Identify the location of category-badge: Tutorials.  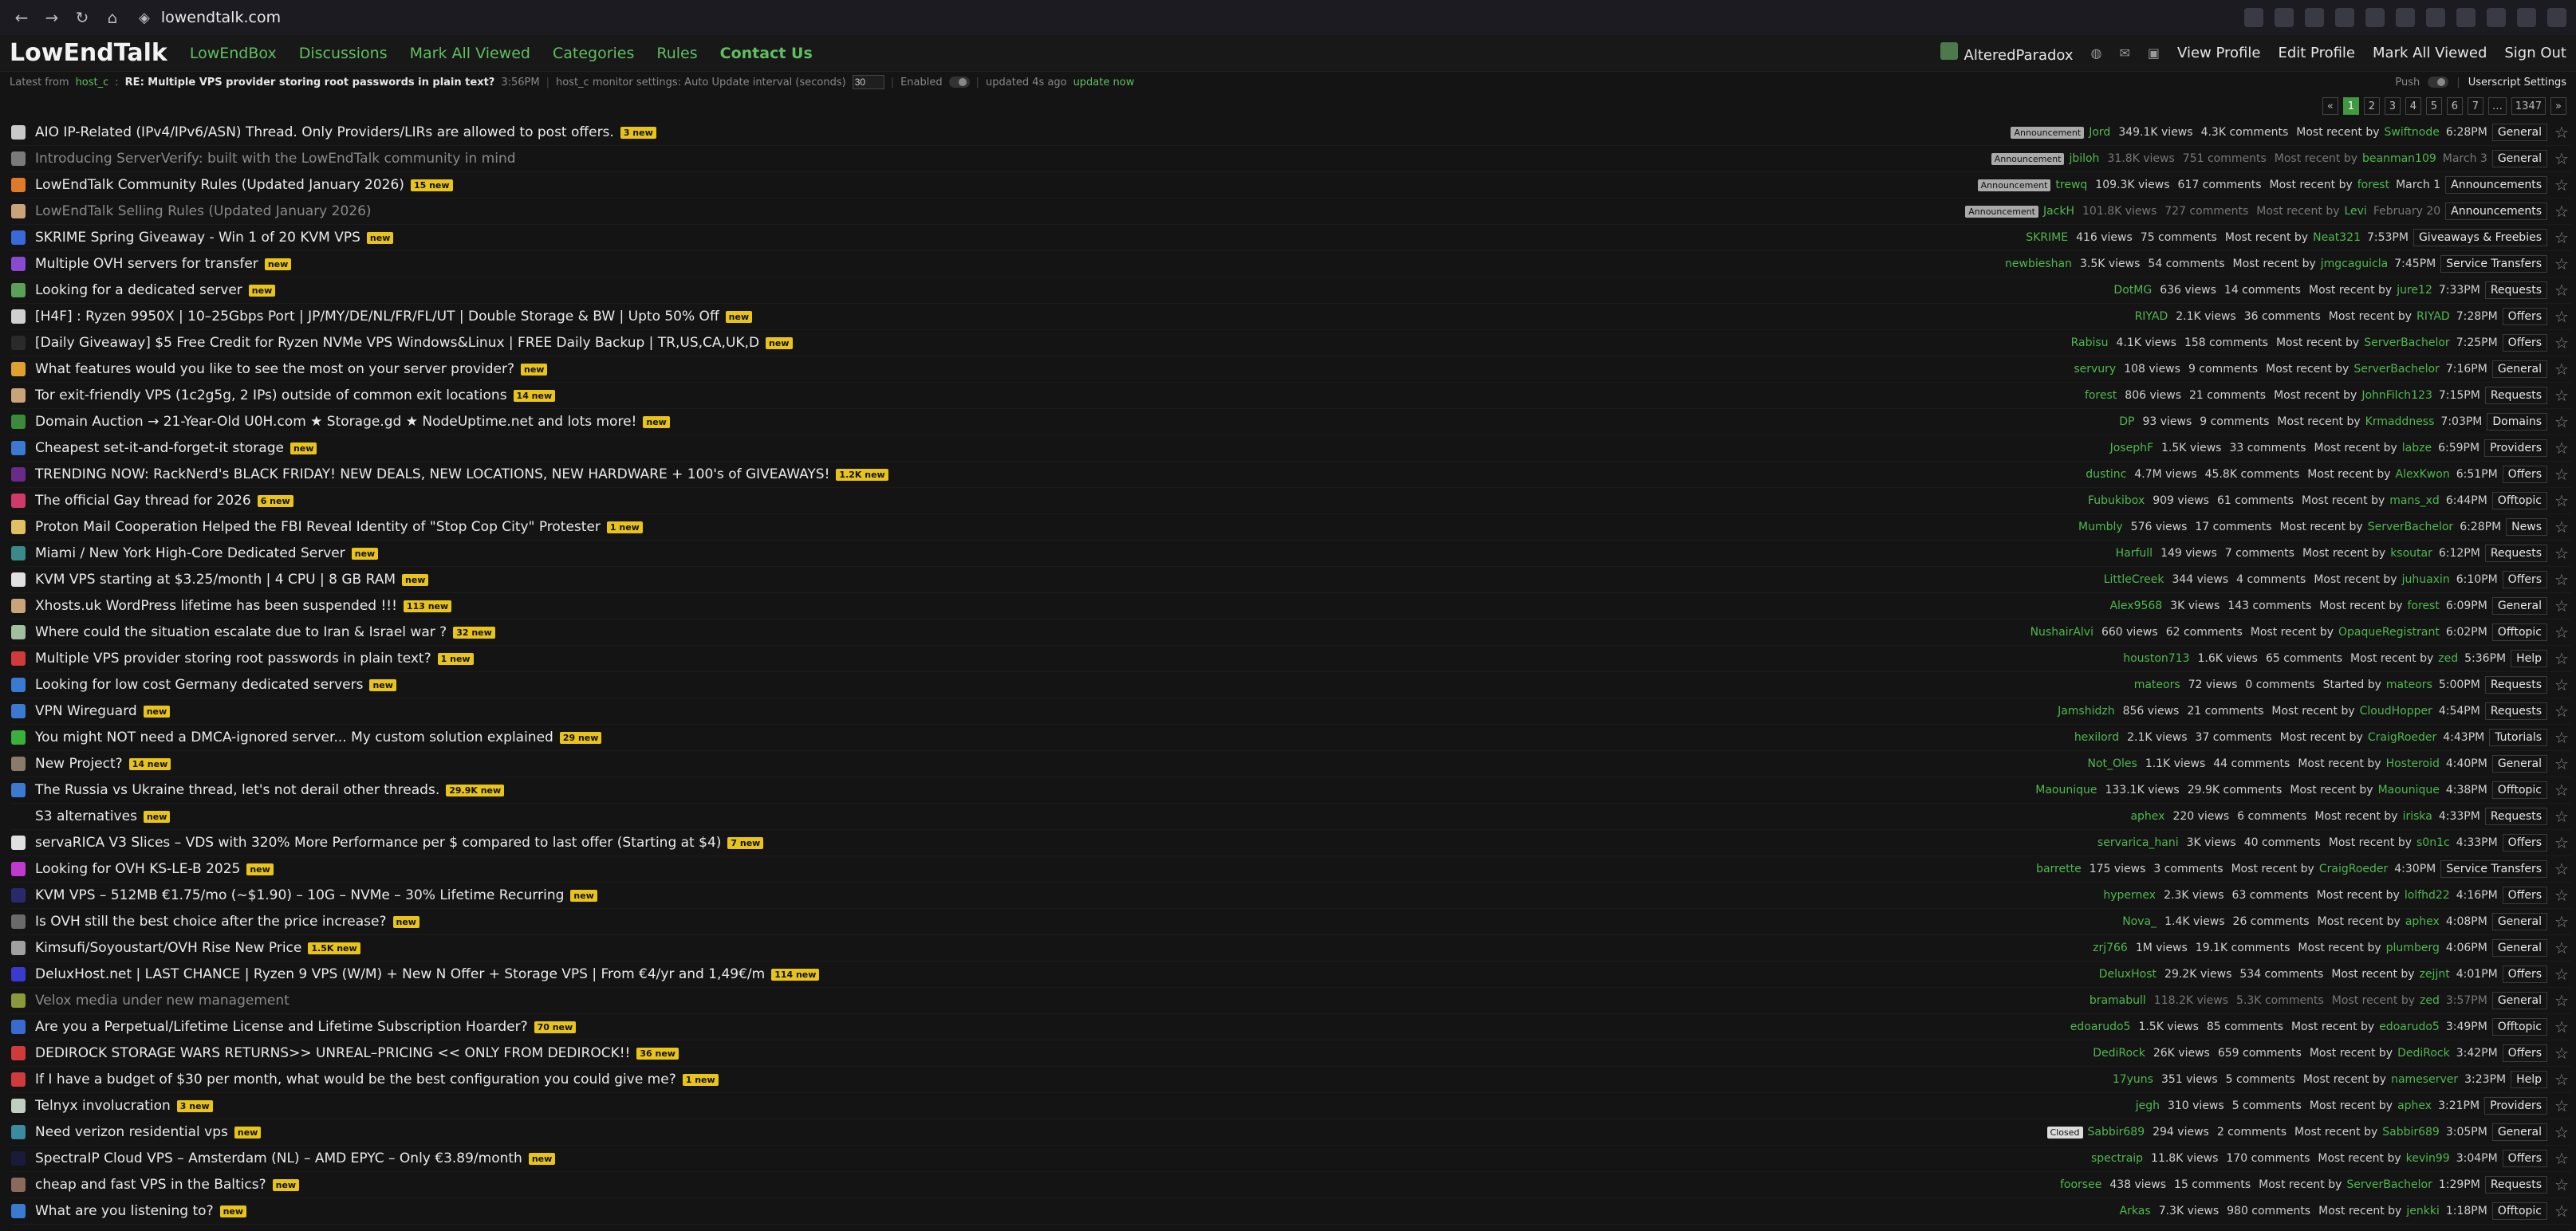
(2518, 737).